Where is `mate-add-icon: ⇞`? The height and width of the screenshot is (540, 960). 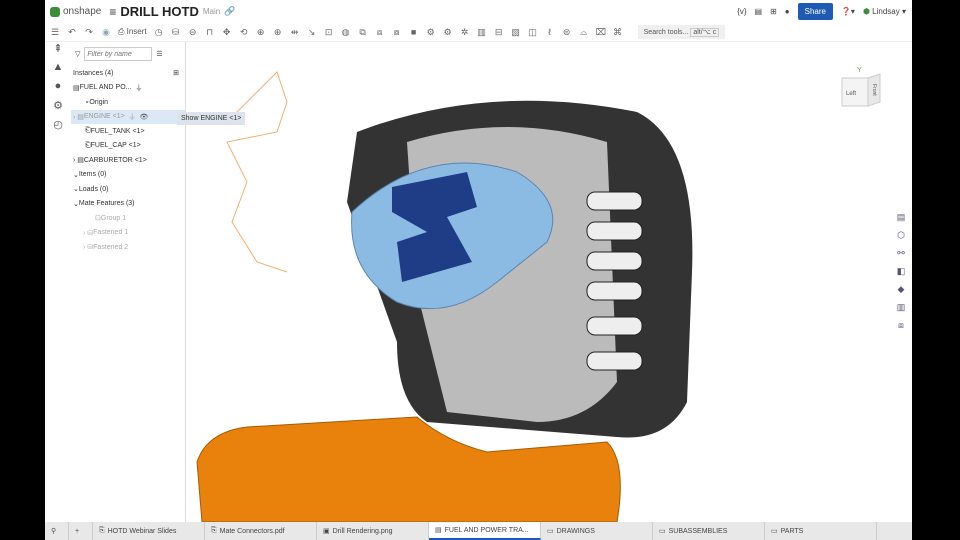
mate-add-icon: ⇞ is located at coordinates (58, 51).